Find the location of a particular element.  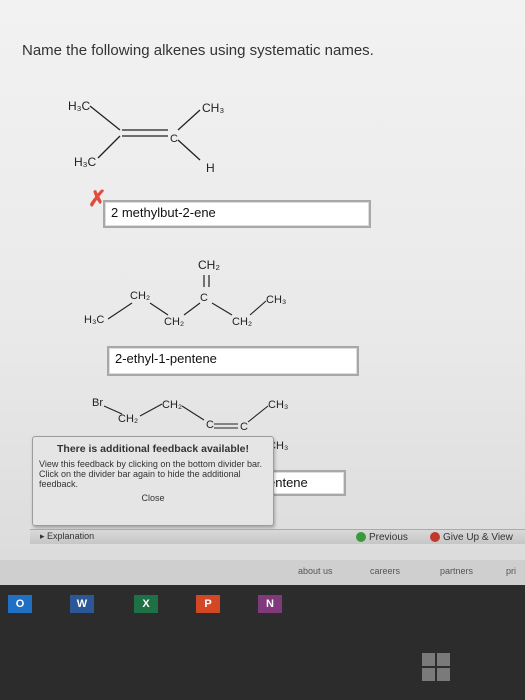

footer-link-about: about us is located at coordinates (315, 571).